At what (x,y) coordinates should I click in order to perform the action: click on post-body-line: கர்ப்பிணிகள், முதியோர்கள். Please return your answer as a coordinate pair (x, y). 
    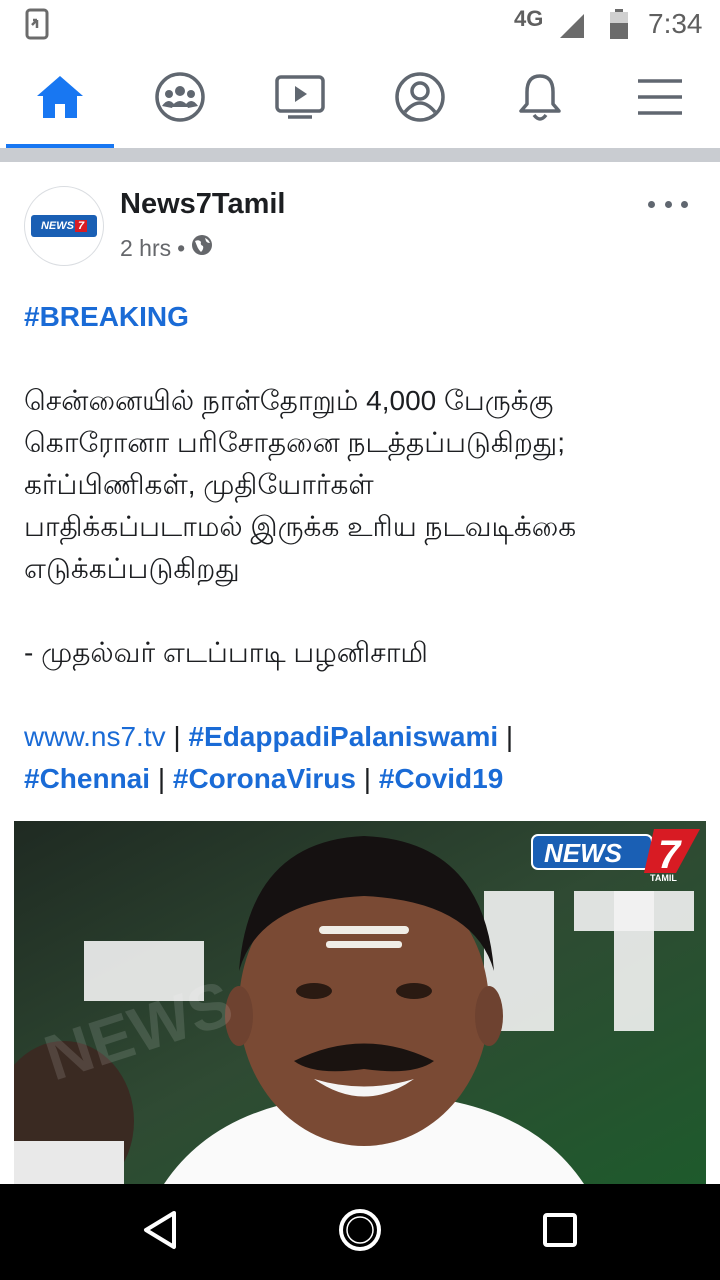
    Looking at the image, I should click on (199, 484).